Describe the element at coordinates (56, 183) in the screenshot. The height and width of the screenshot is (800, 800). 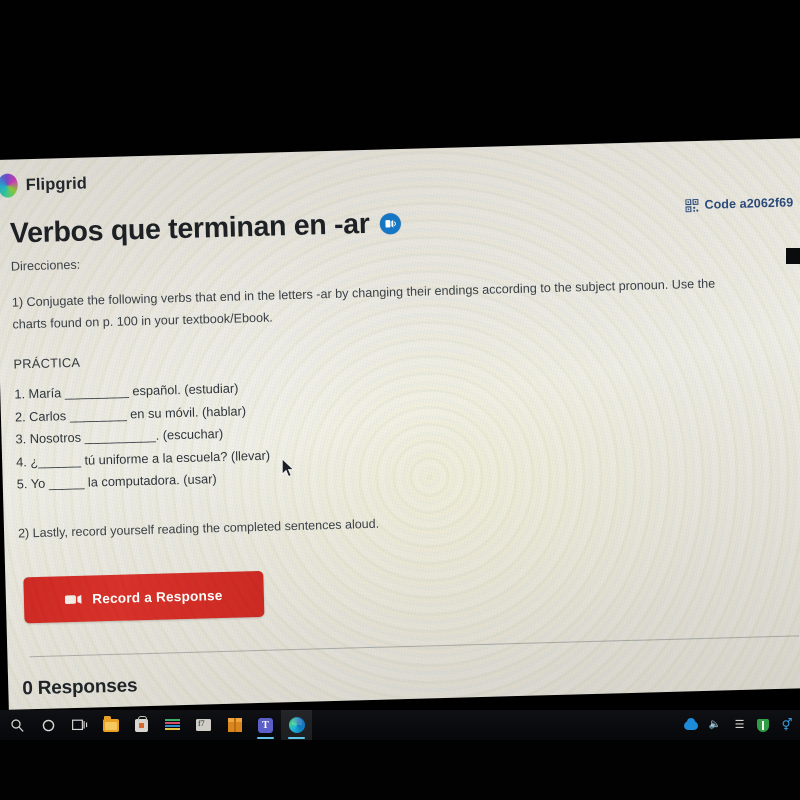
I see `app-name: Flipgrid` at that location.